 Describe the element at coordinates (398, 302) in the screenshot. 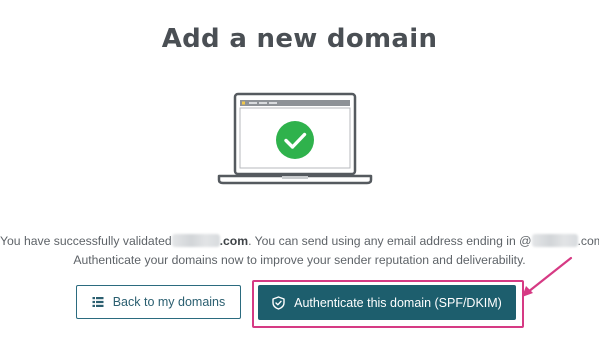

I see `authenticate-button-label: Authenticate this domain (SPF/DKIM)` at that location.